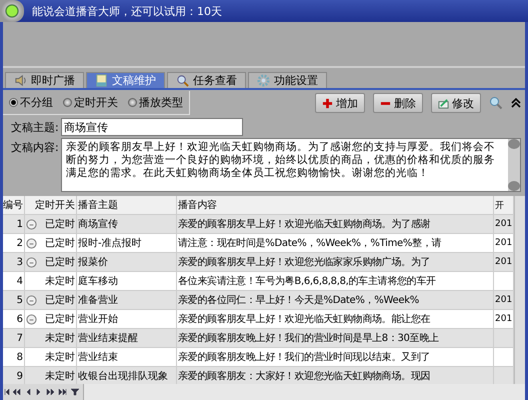 This screenshot has height=400, width=528. I want to click on table-cell: 7, so click(14, 338).